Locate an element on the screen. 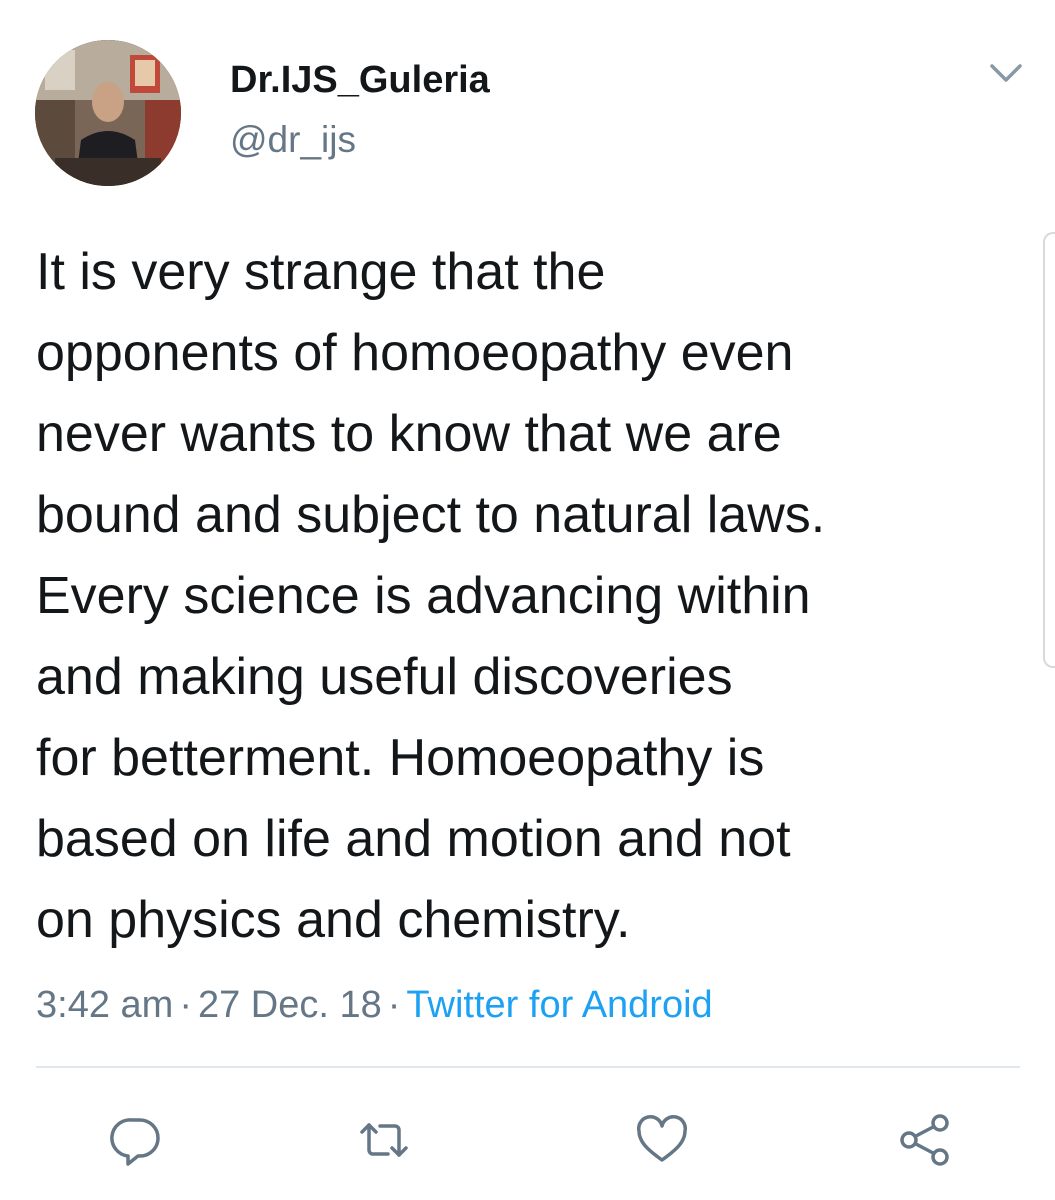 This screenshot has height=1200, width=1055. reply-button is located at coordinates (136, 1140).